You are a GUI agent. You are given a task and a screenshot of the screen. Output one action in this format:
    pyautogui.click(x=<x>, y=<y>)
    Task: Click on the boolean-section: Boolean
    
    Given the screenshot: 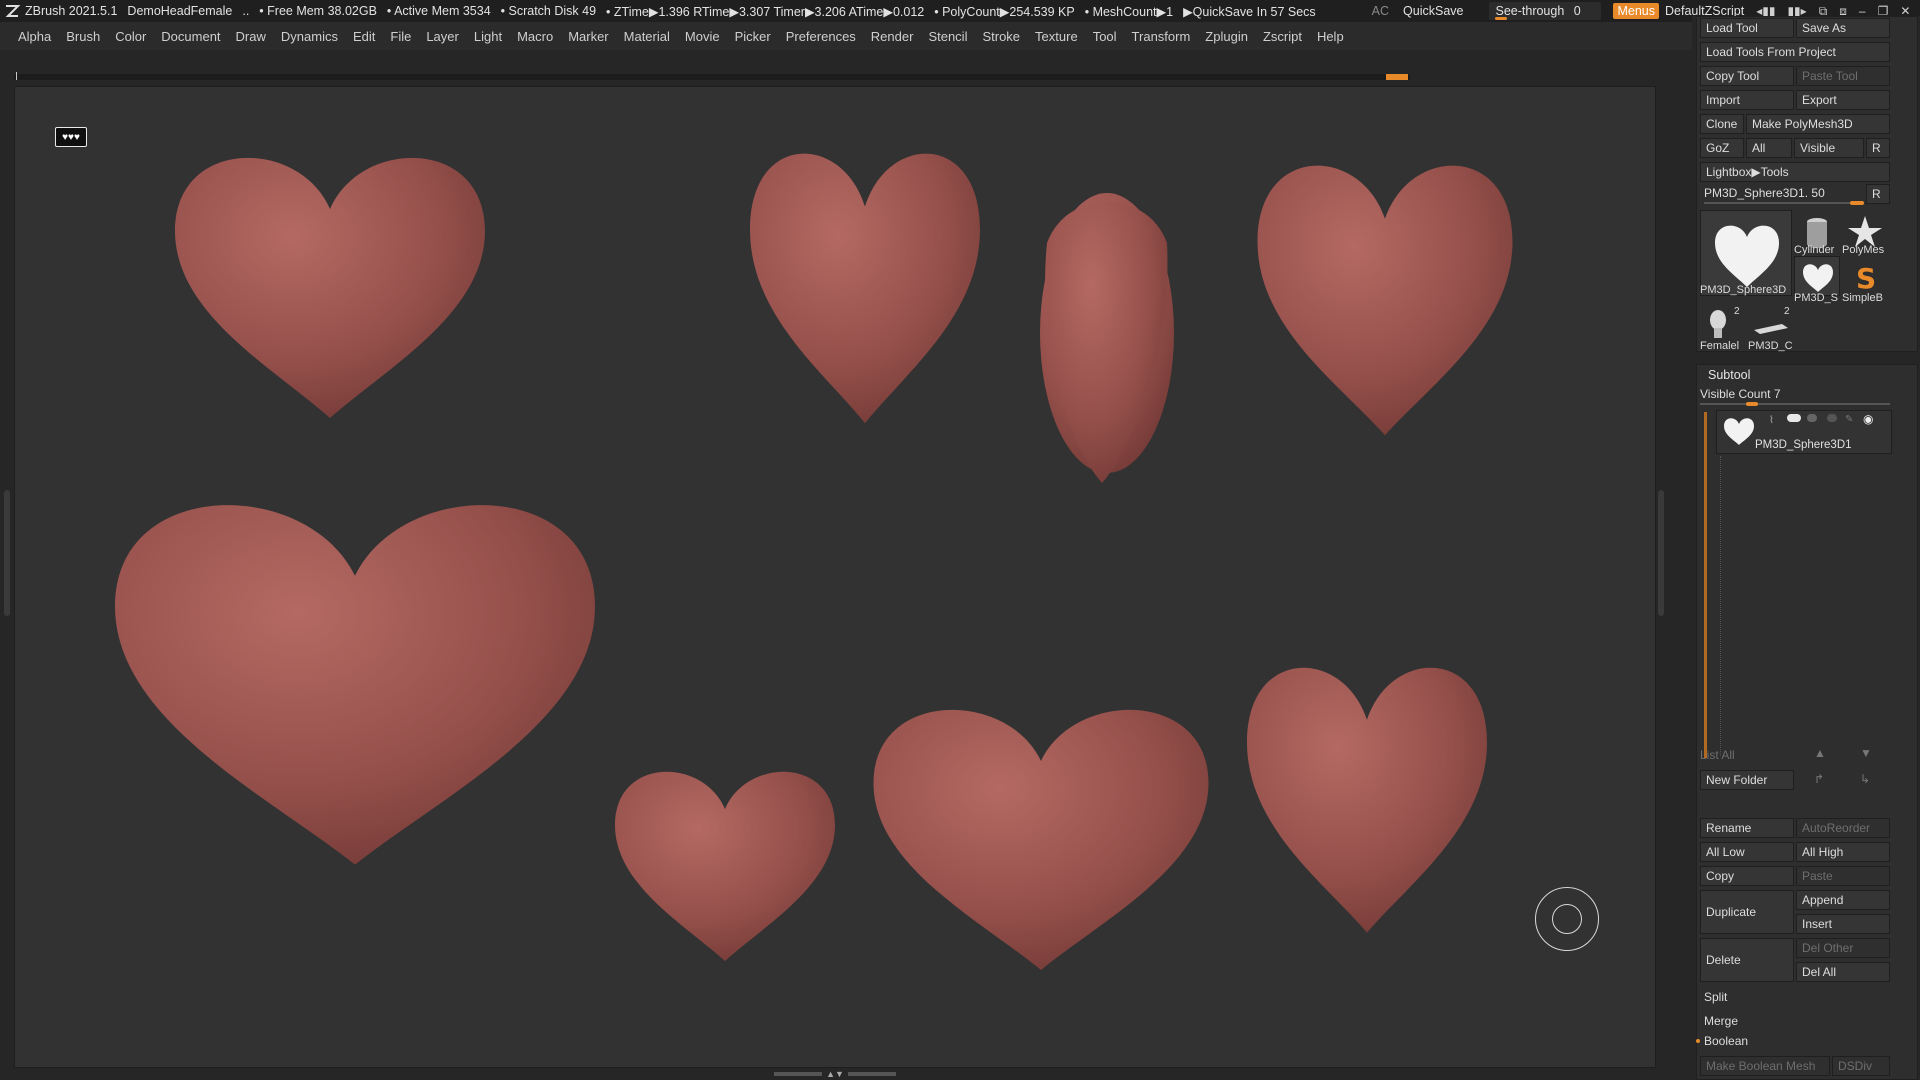 What is the action you would take?
    pyautogui.click(x=1726, y=1041)
    